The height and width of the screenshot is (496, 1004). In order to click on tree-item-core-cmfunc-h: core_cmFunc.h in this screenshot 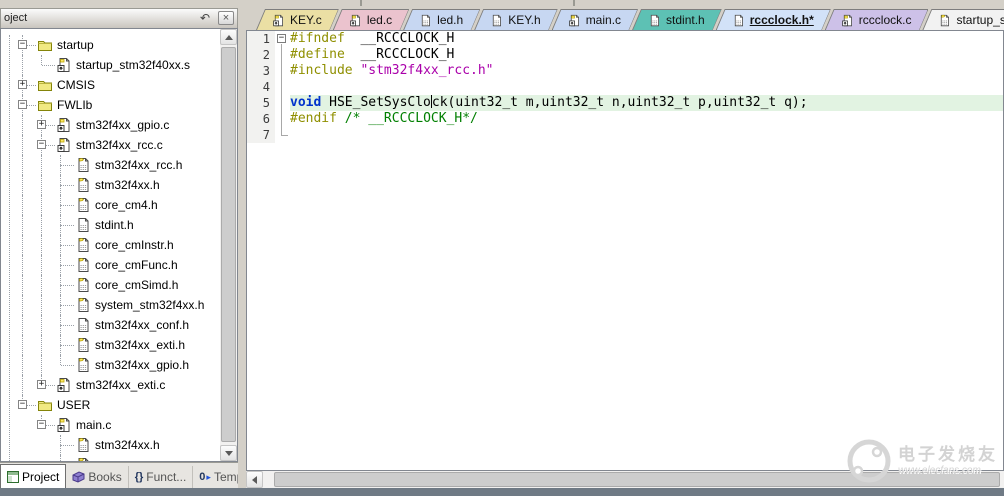, I will do `click(110, 265)`.